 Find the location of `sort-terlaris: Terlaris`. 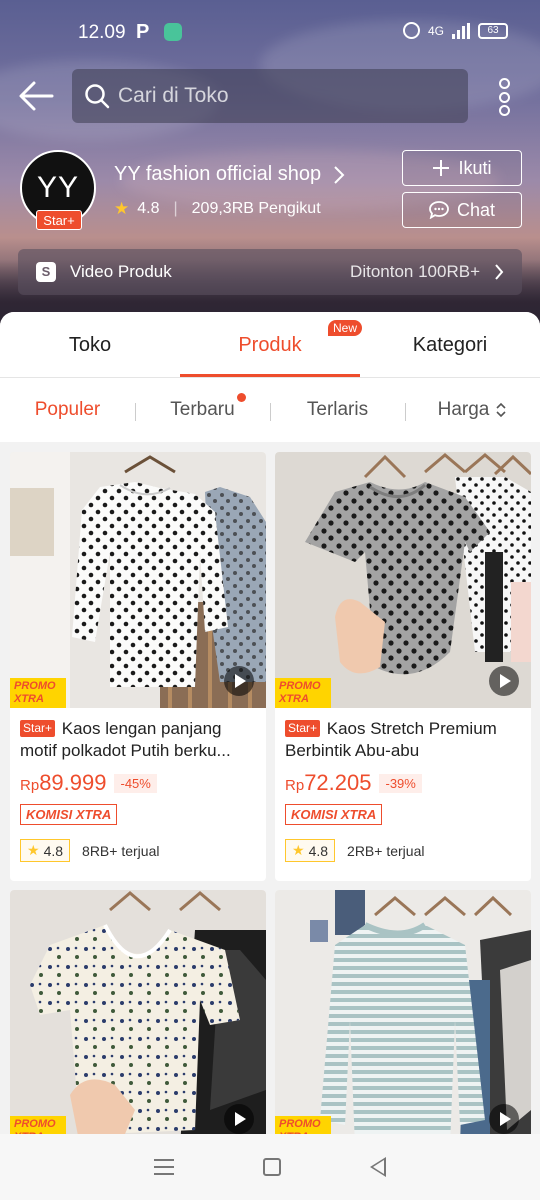

sort-terlaris: Terlaris is located at coordinates (337, 410).